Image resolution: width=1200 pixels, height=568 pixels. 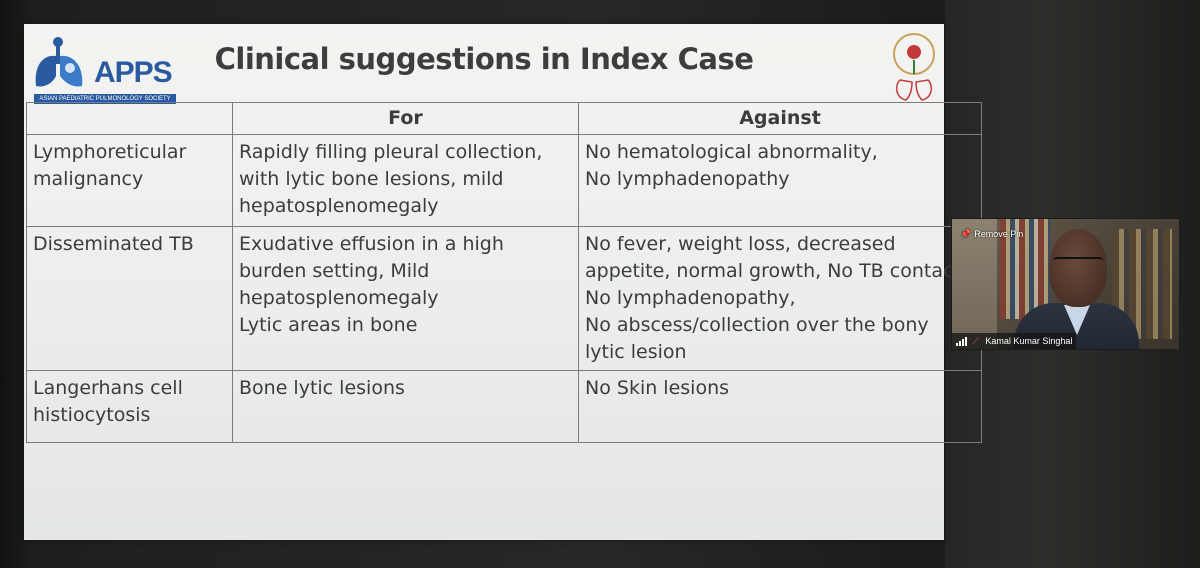 What do you see at coordinates (1078, 263) in the screenshot?
I see `participant-glasses` at bounding box center [1078, 263].